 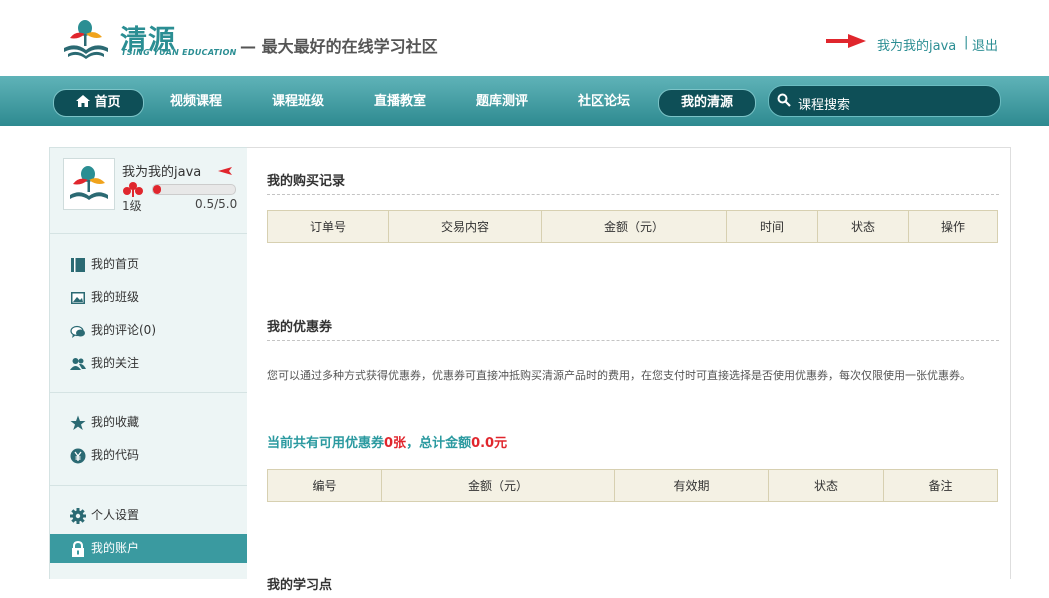 I want to click on avatar, so click(x=89, y=184).